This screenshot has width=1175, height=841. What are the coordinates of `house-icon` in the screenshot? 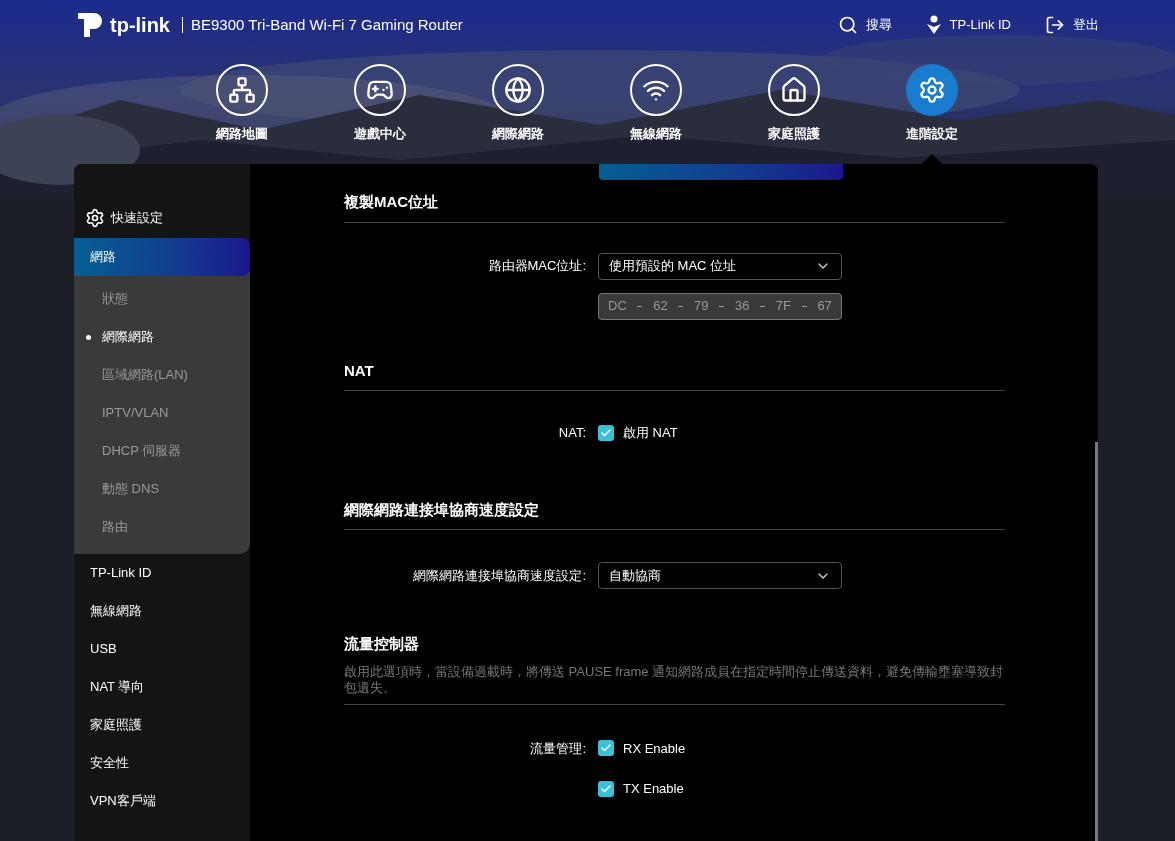 It's located at (794, 90).